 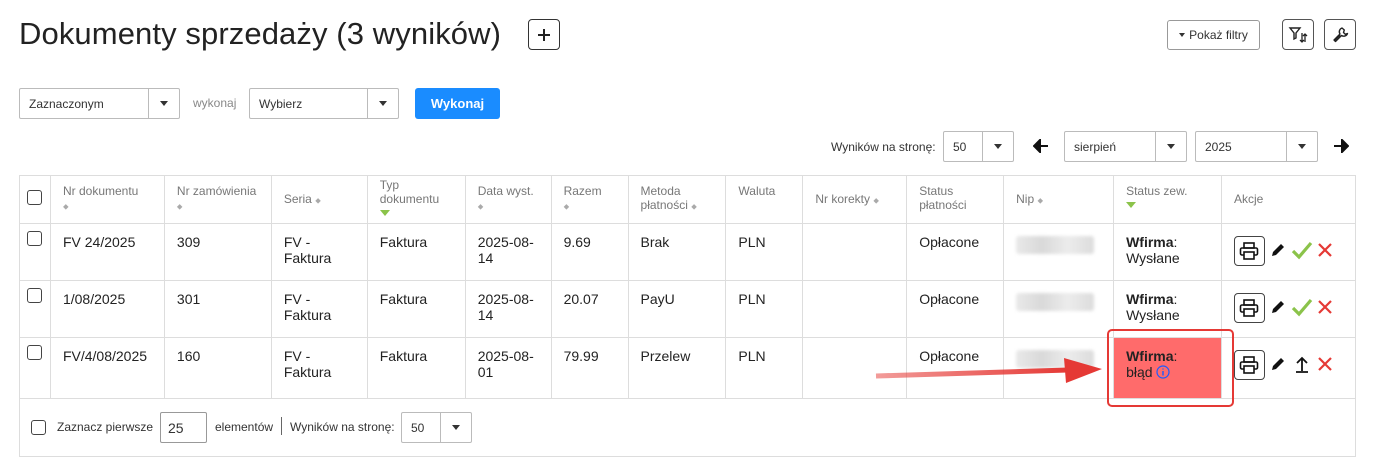 I want to click on add-document-button, so click(x=544, y=34).